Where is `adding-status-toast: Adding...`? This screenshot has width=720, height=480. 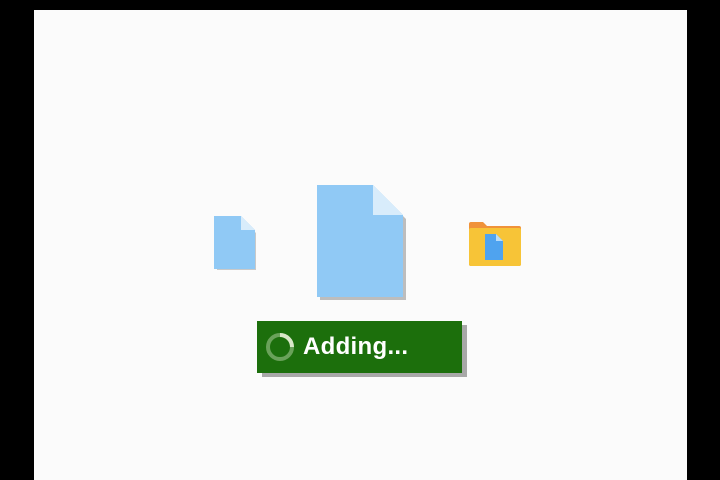
adding-status-toast: Adding... is located at coordinates (359, 347).